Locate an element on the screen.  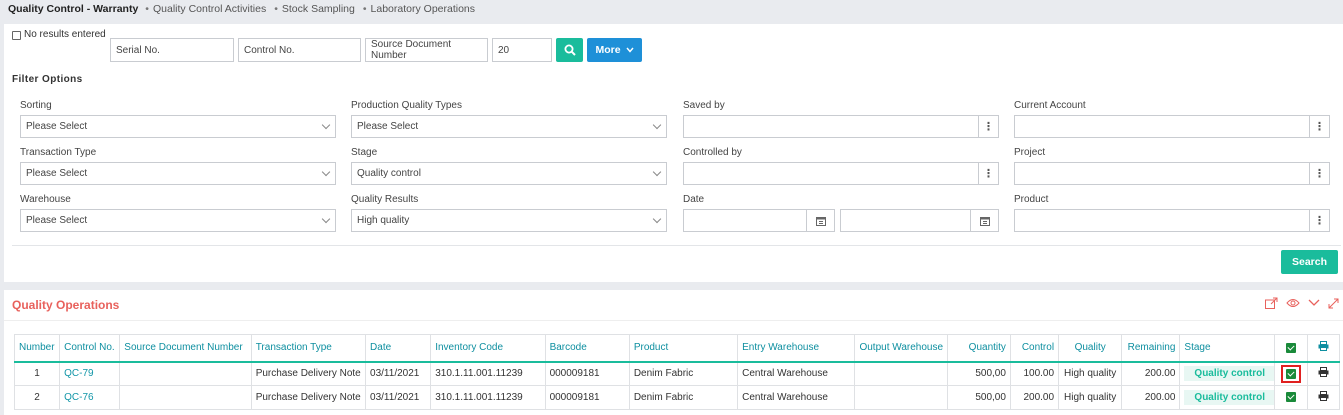
col-select-all is located at coordinates (1290, 348).